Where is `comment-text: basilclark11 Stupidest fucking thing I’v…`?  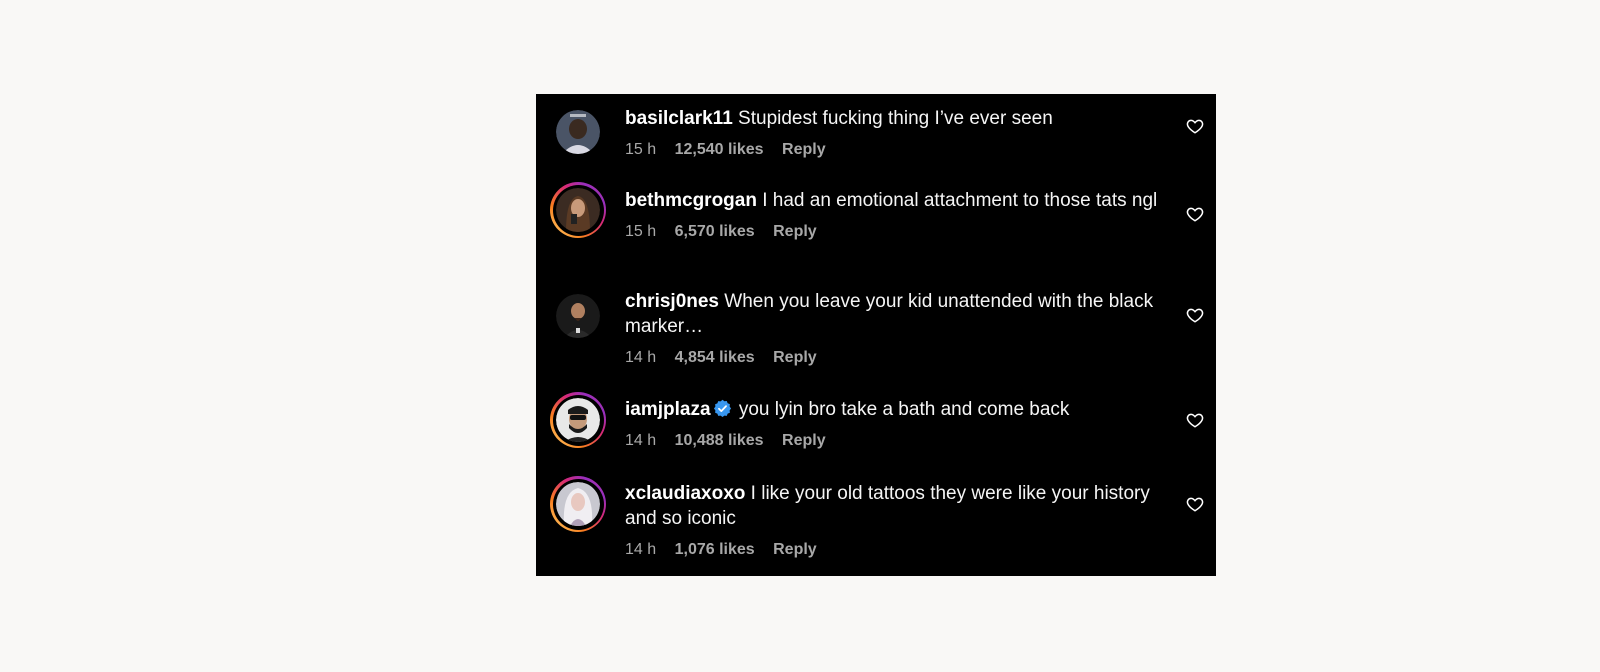
comment-text: basilclark11 Stupidest fucking thing I’v… is located at coordinates (895, 118).